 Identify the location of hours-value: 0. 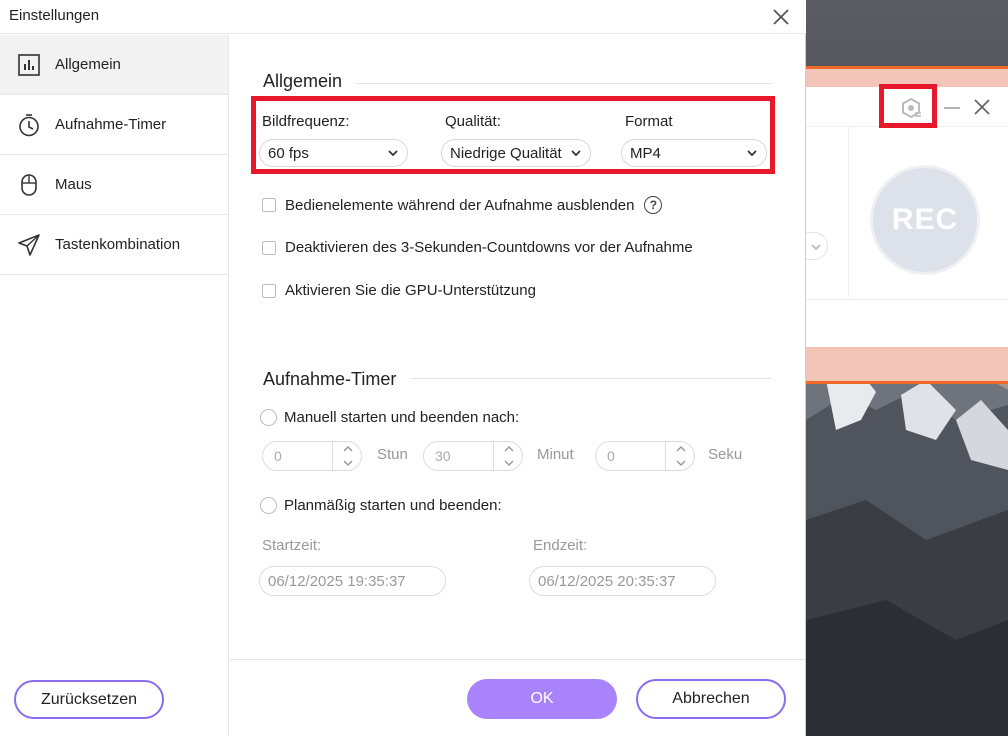
(278, 456).